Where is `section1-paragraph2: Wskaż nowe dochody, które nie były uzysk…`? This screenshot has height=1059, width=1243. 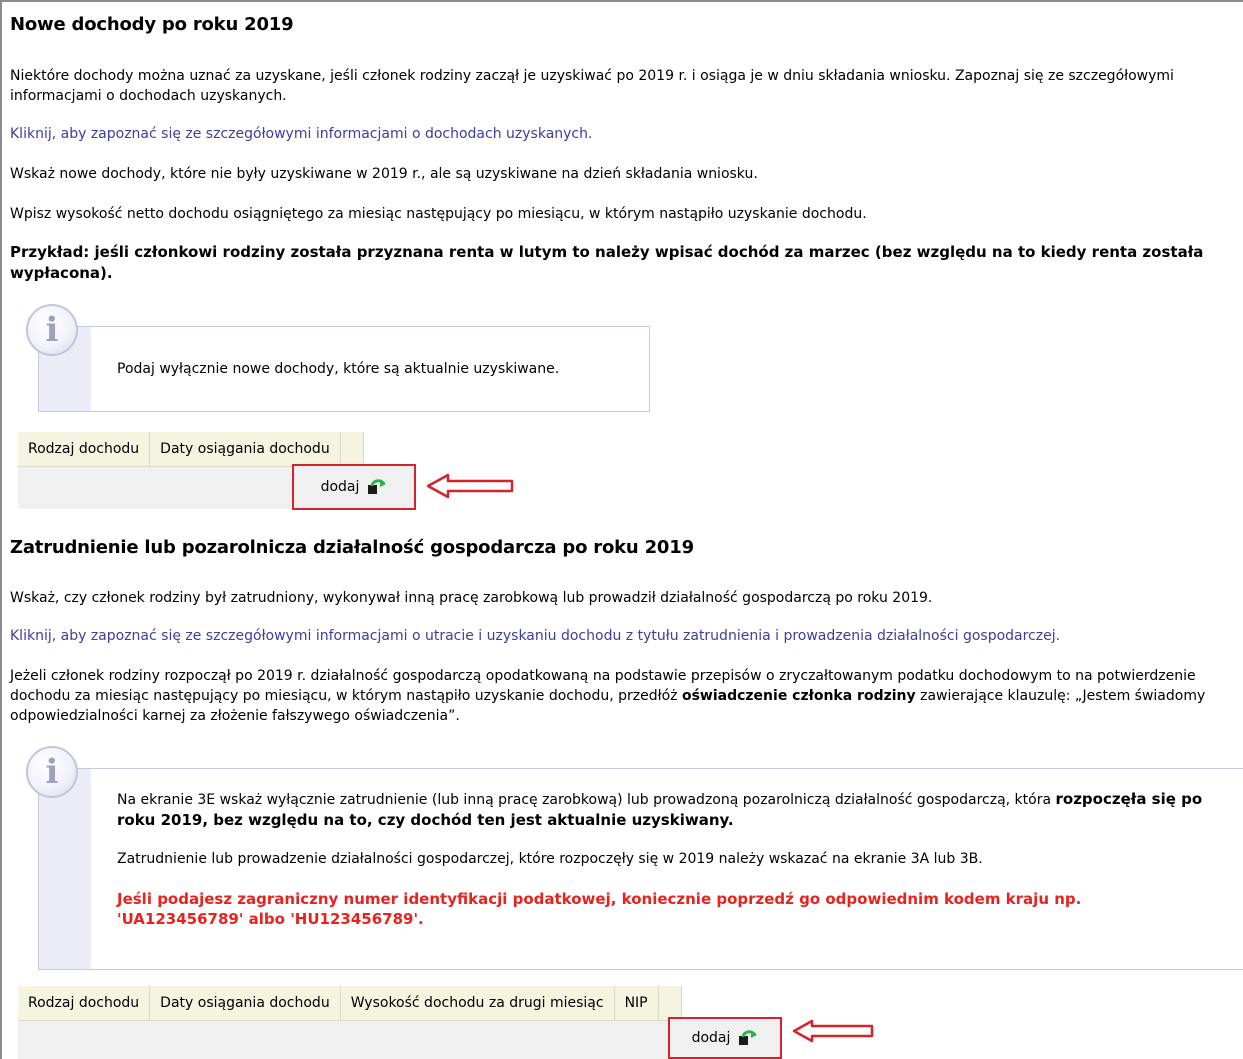 section1-paragraph2: Wskaż nowe dochody, które nie były uzysk… is located at coordinates (384, 174).